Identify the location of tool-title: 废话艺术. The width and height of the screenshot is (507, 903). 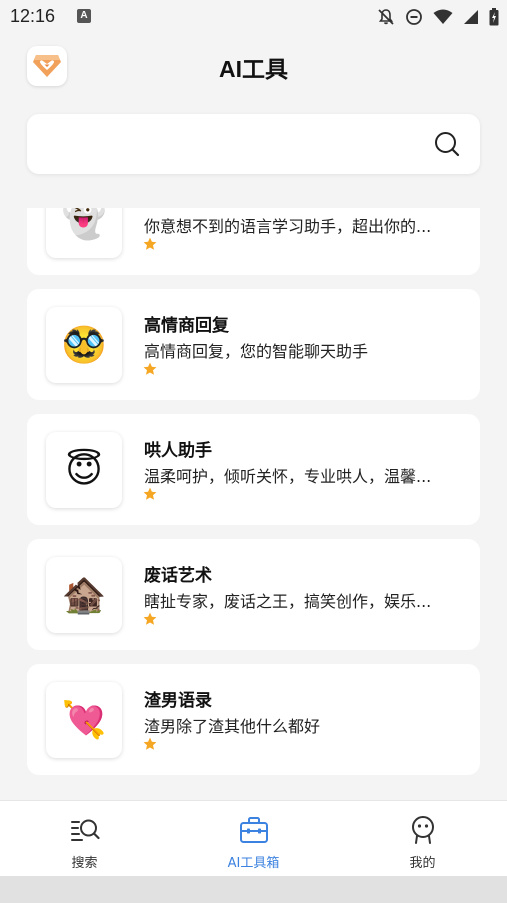
(178, 576).